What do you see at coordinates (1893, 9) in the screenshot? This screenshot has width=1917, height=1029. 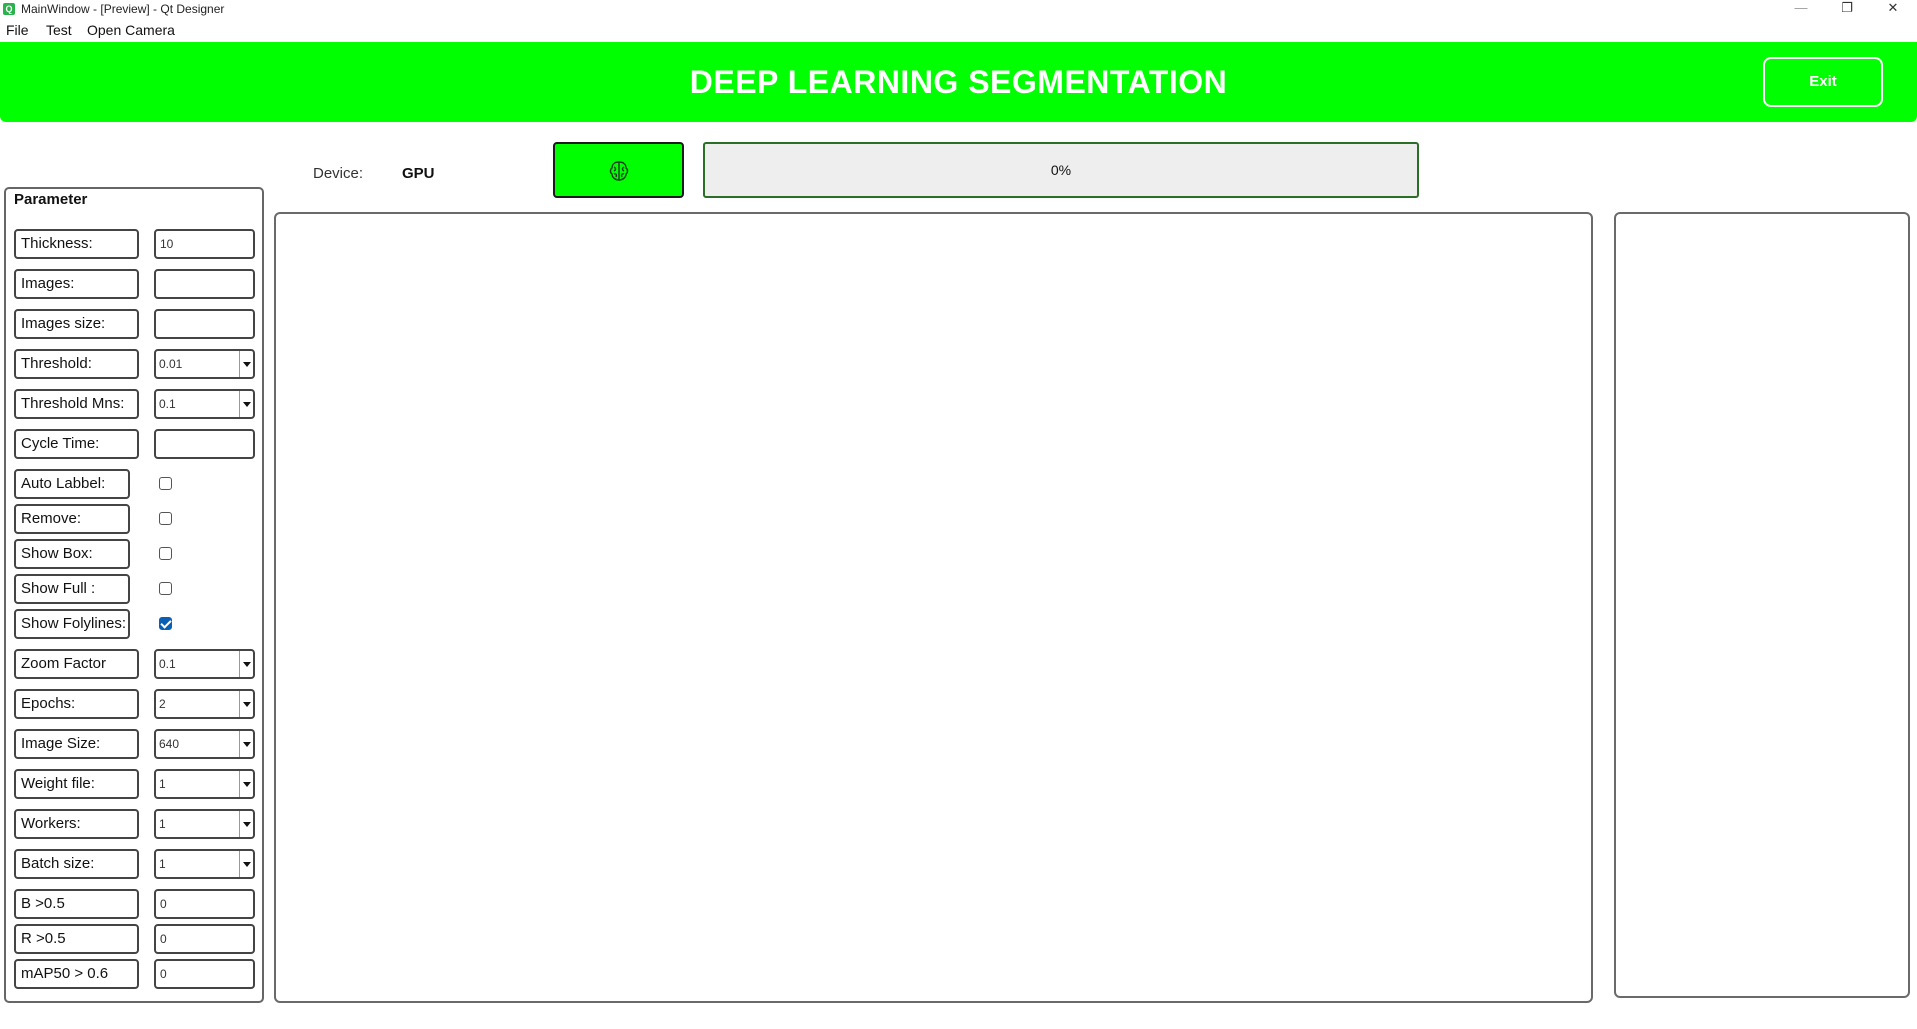 I see `close-window-button: ✕` at bounding box center [1893, 9].